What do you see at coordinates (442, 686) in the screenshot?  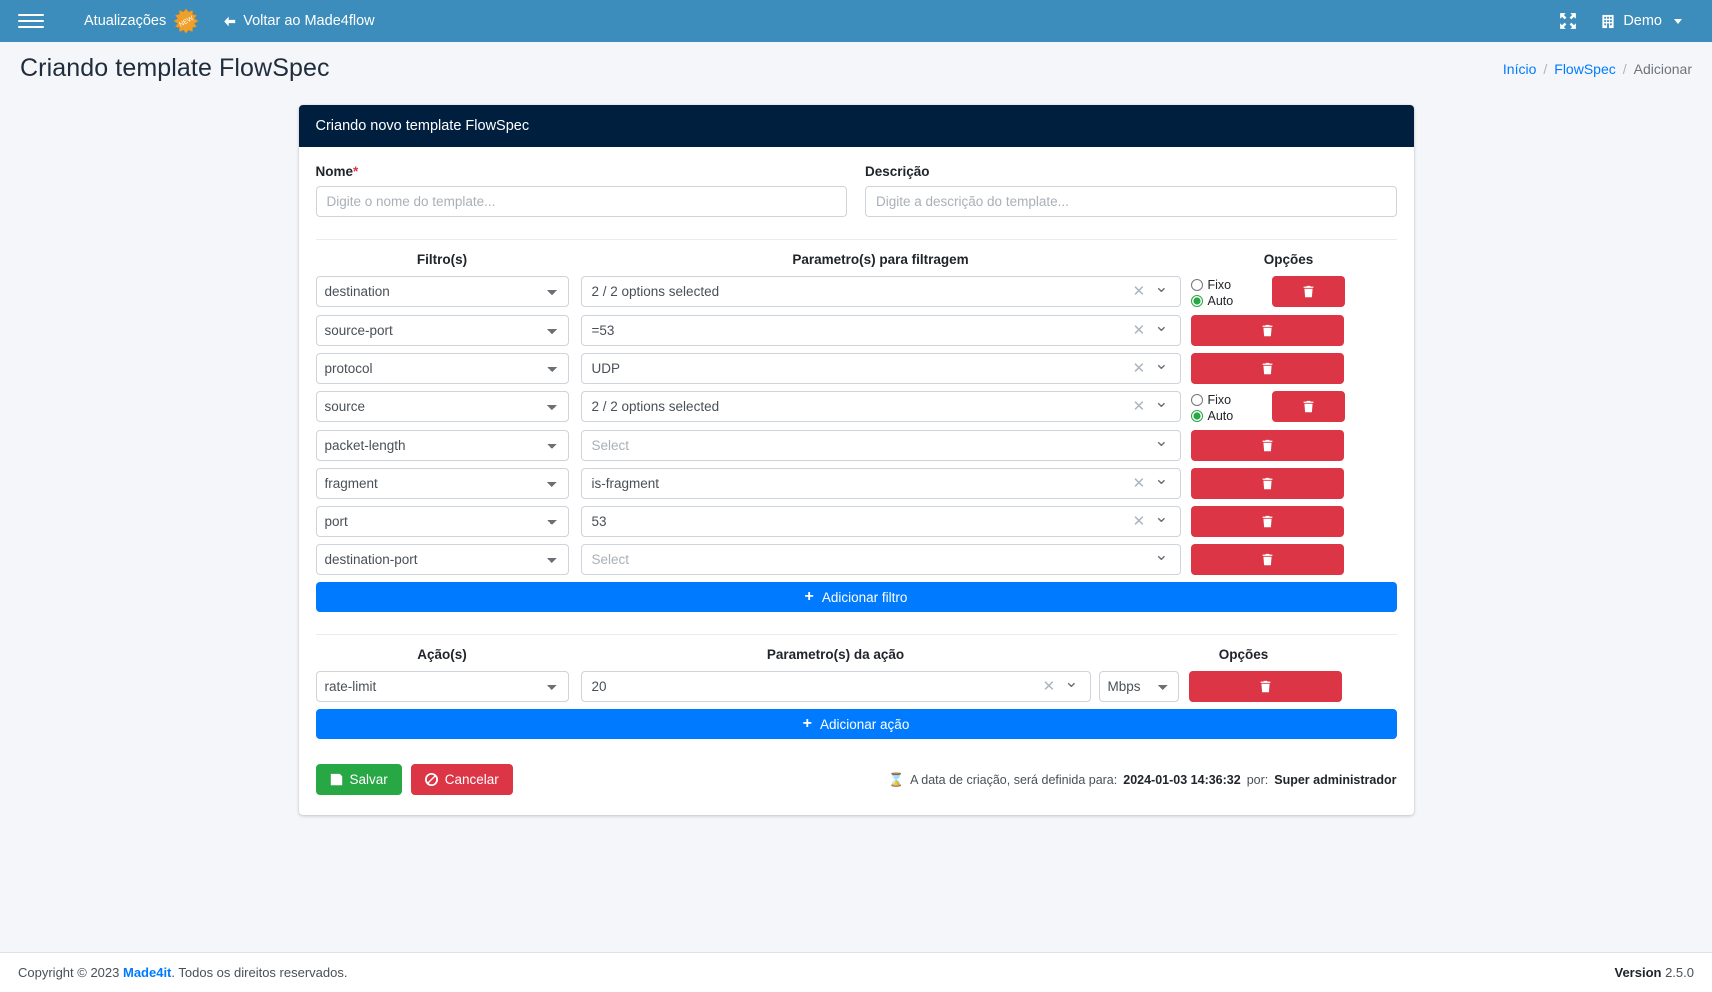 I see `action-type-select: rate-limitdiscardredirectmarksample` at bounding box center [442, 686].